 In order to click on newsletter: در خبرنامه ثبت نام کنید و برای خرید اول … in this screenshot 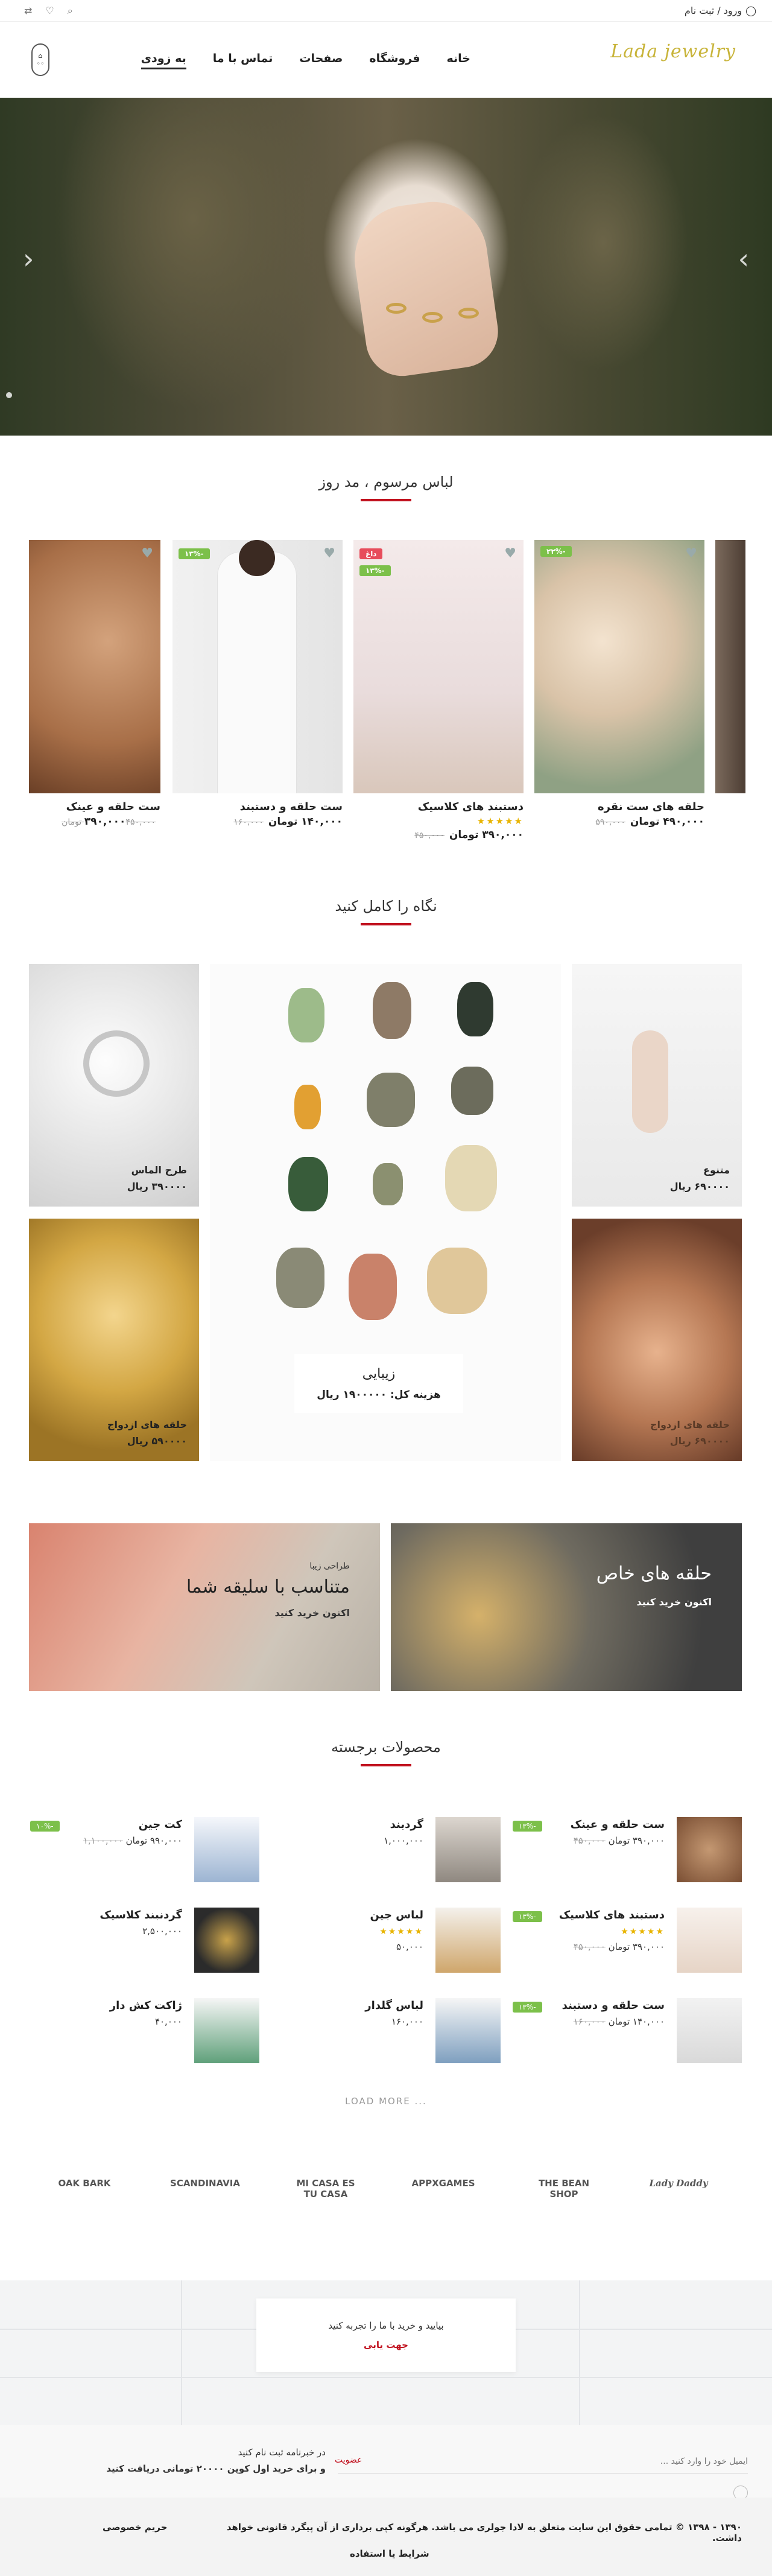, I will do `click(386, 2462)`.